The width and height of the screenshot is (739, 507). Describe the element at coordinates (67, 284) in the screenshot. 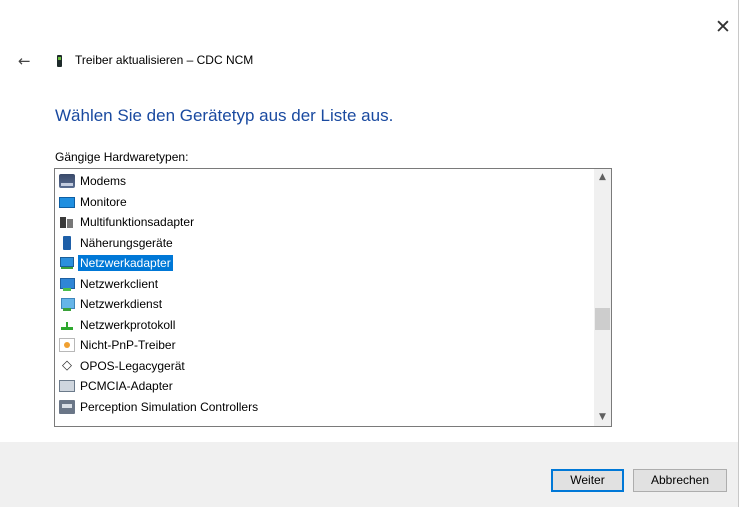

I see `network-client-icon` at that location.